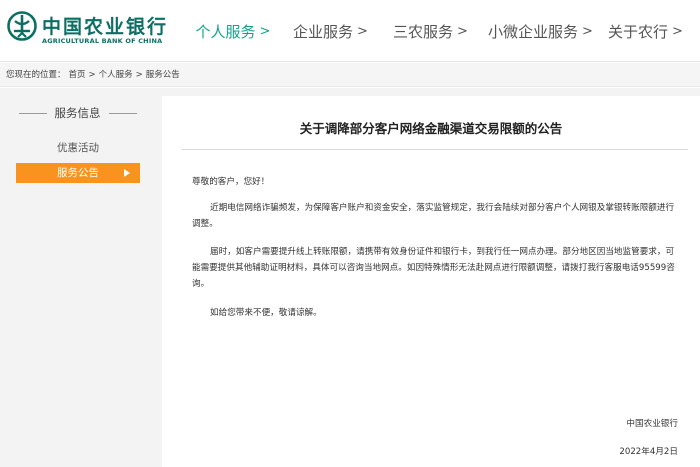 The image size is (700, 467). I want to click on nav-label: 关于农行, so click(638, 31).